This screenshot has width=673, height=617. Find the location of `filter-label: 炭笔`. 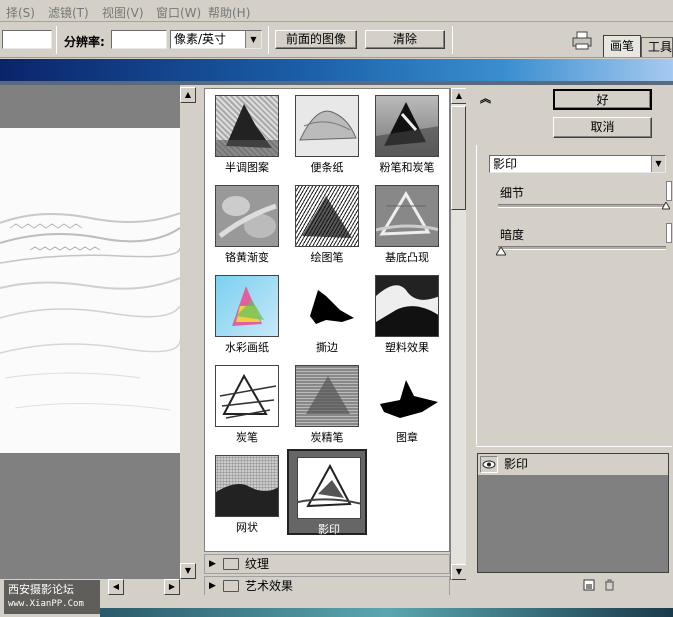

filter-label: 炭笔 is located at coordinates (247, 437).